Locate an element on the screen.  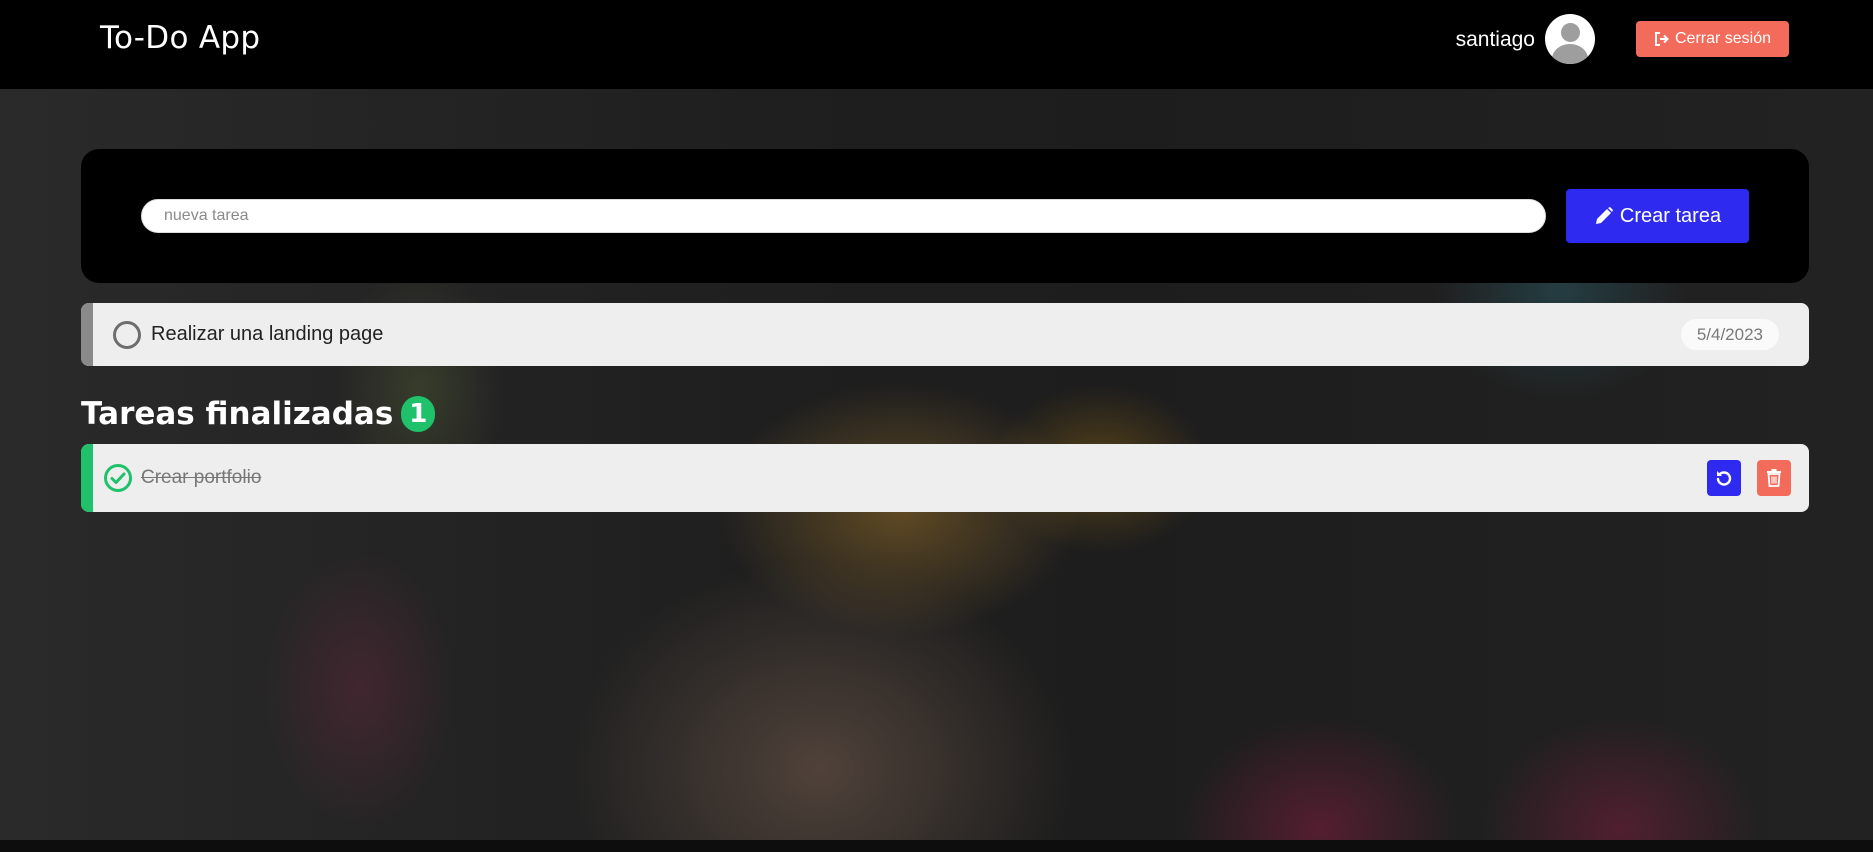
app-title: To-Do App is located at coordinates (180, 38).